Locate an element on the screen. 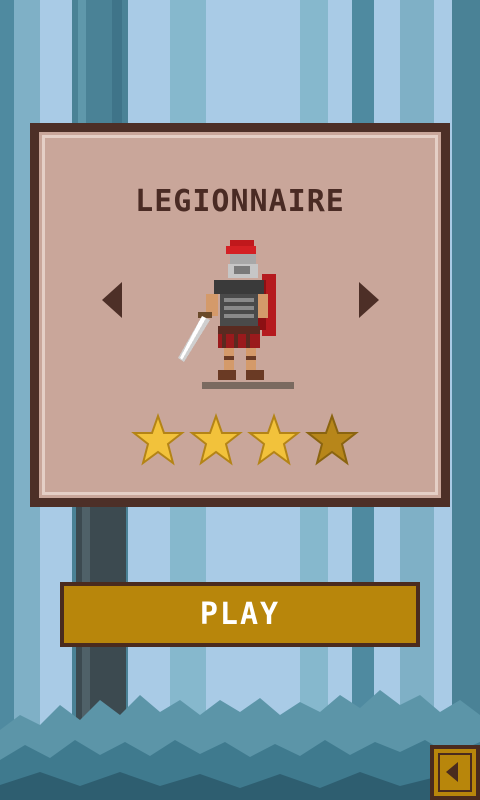 The height and width of the screenshot is (800, 480). back-arrow-icon is located at coordinates (452, 772).